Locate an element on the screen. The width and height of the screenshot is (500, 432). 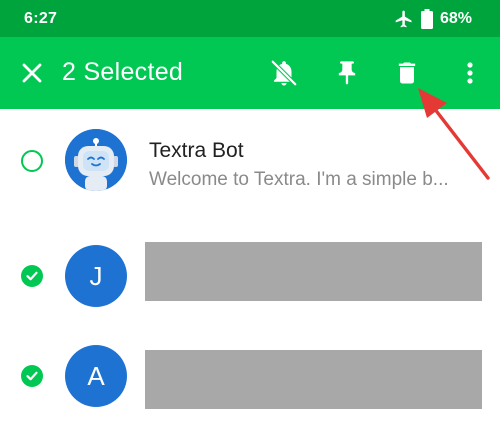
robot-icon is located at coordinates (96, 160).